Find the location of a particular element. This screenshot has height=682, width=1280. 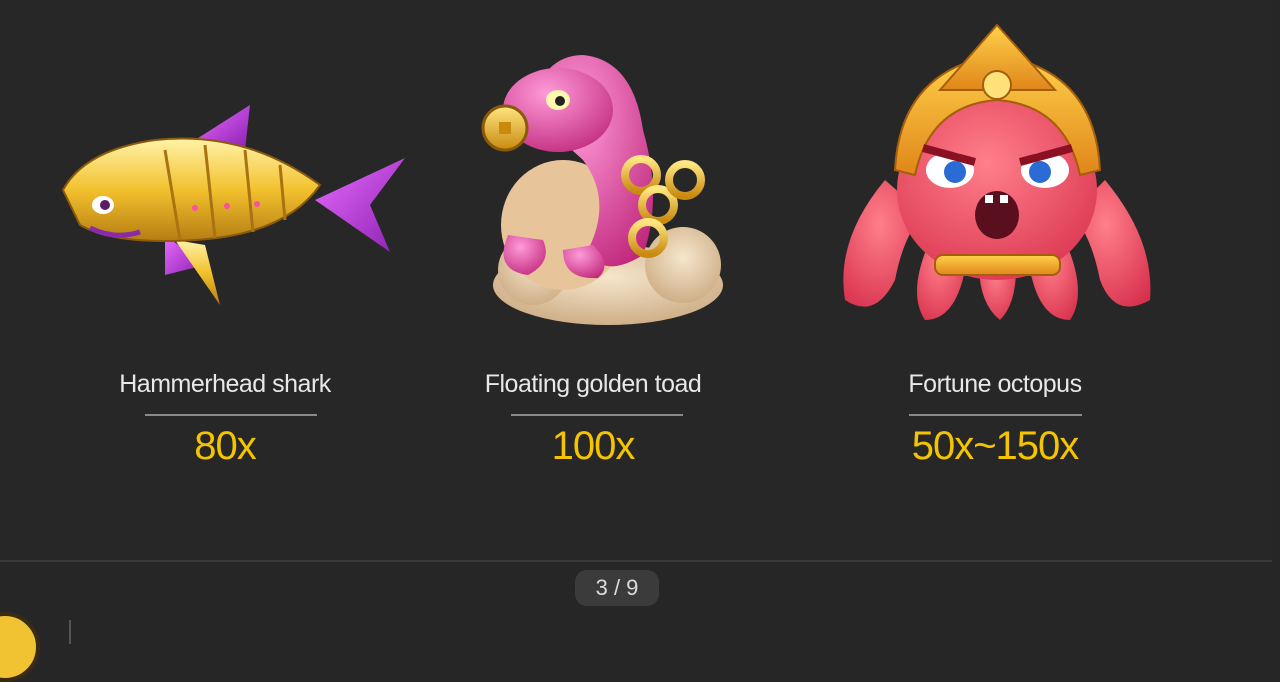

floating-golden-toad-image is located at coordinates (602, 190).